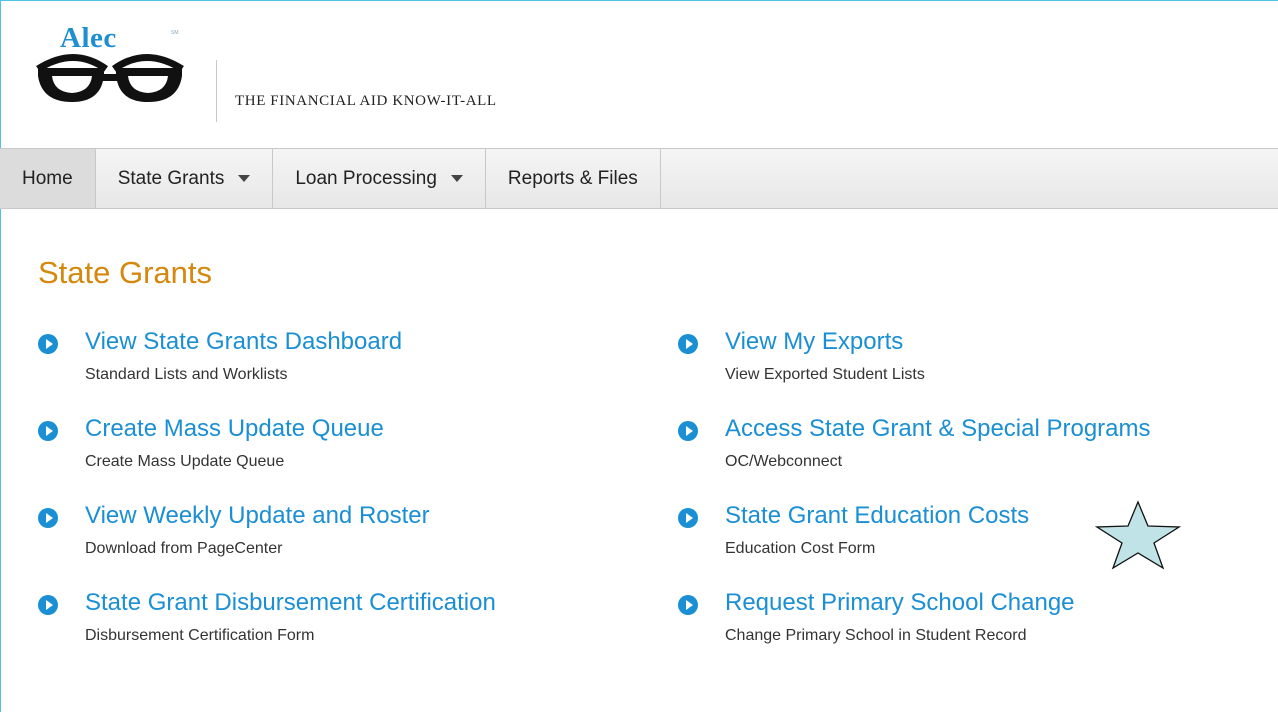  What do you see at coordinates (290, 603) in the screenshot?
I see `disbursement-certification-link: State Grant Disbursement Certification` at bounding box center [290, 603].